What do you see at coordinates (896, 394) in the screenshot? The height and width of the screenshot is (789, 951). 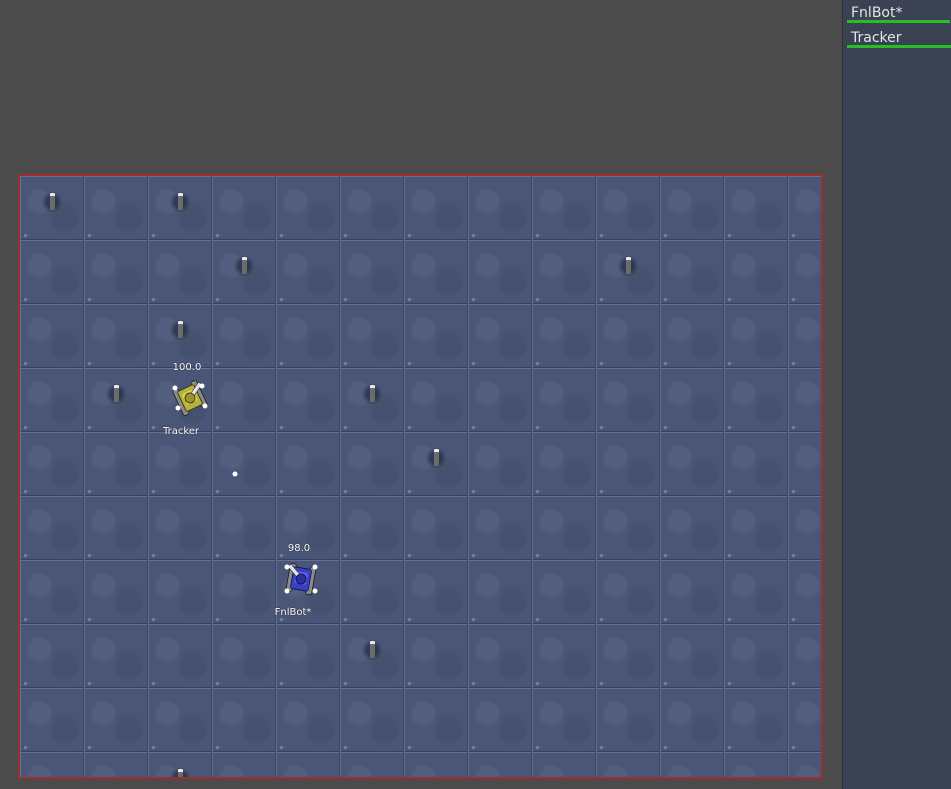 I see `robot-list-sidebar: FnlBot* Tracker` at bounding box center [896, 394].